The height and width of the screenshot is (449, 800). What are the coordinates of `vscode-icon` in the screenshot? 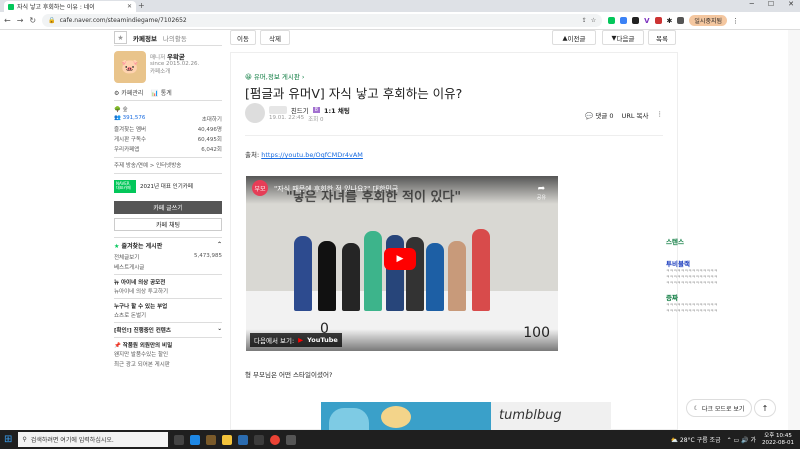 It's located at (243, 439).